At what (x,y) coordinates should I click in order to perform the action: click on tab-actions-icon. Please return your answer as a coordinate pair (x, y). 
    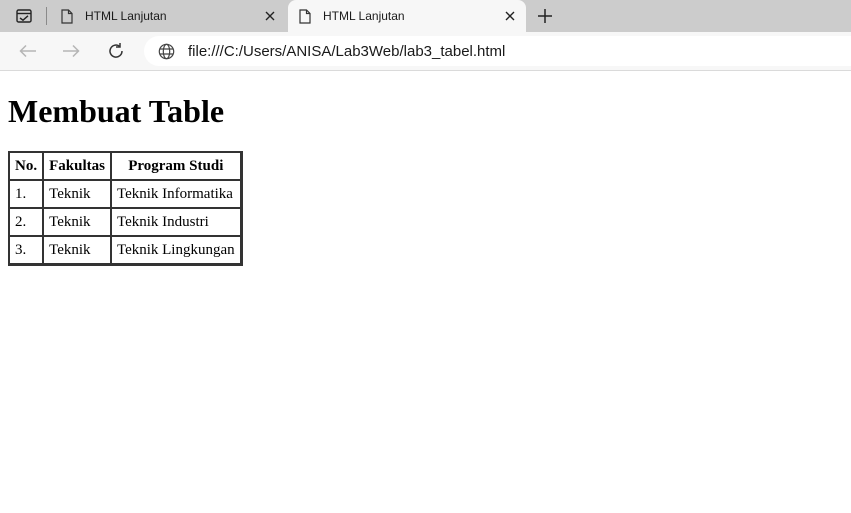
    Looking at the image, I should click on (24, 16).